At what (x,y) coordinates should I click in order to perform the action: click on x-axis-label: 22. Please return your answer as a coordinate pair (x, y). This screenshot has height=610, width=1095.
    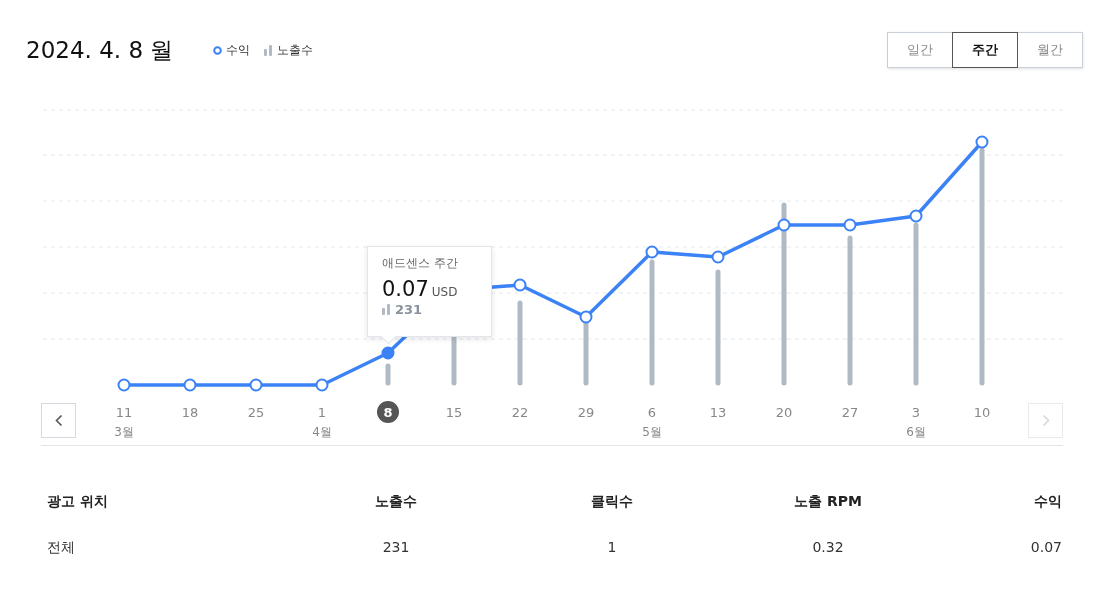
    Looking at the image, I should click on (520, 412).